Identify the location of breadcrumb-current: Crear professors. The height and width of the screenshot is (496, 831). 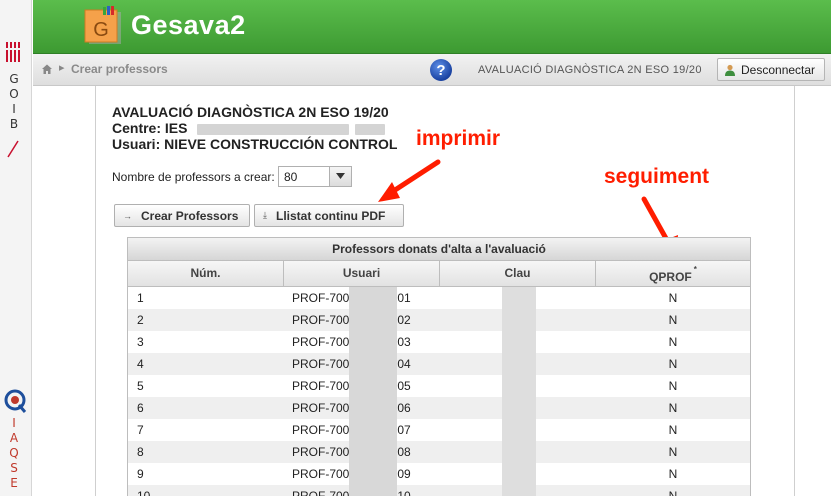
(119, 69).